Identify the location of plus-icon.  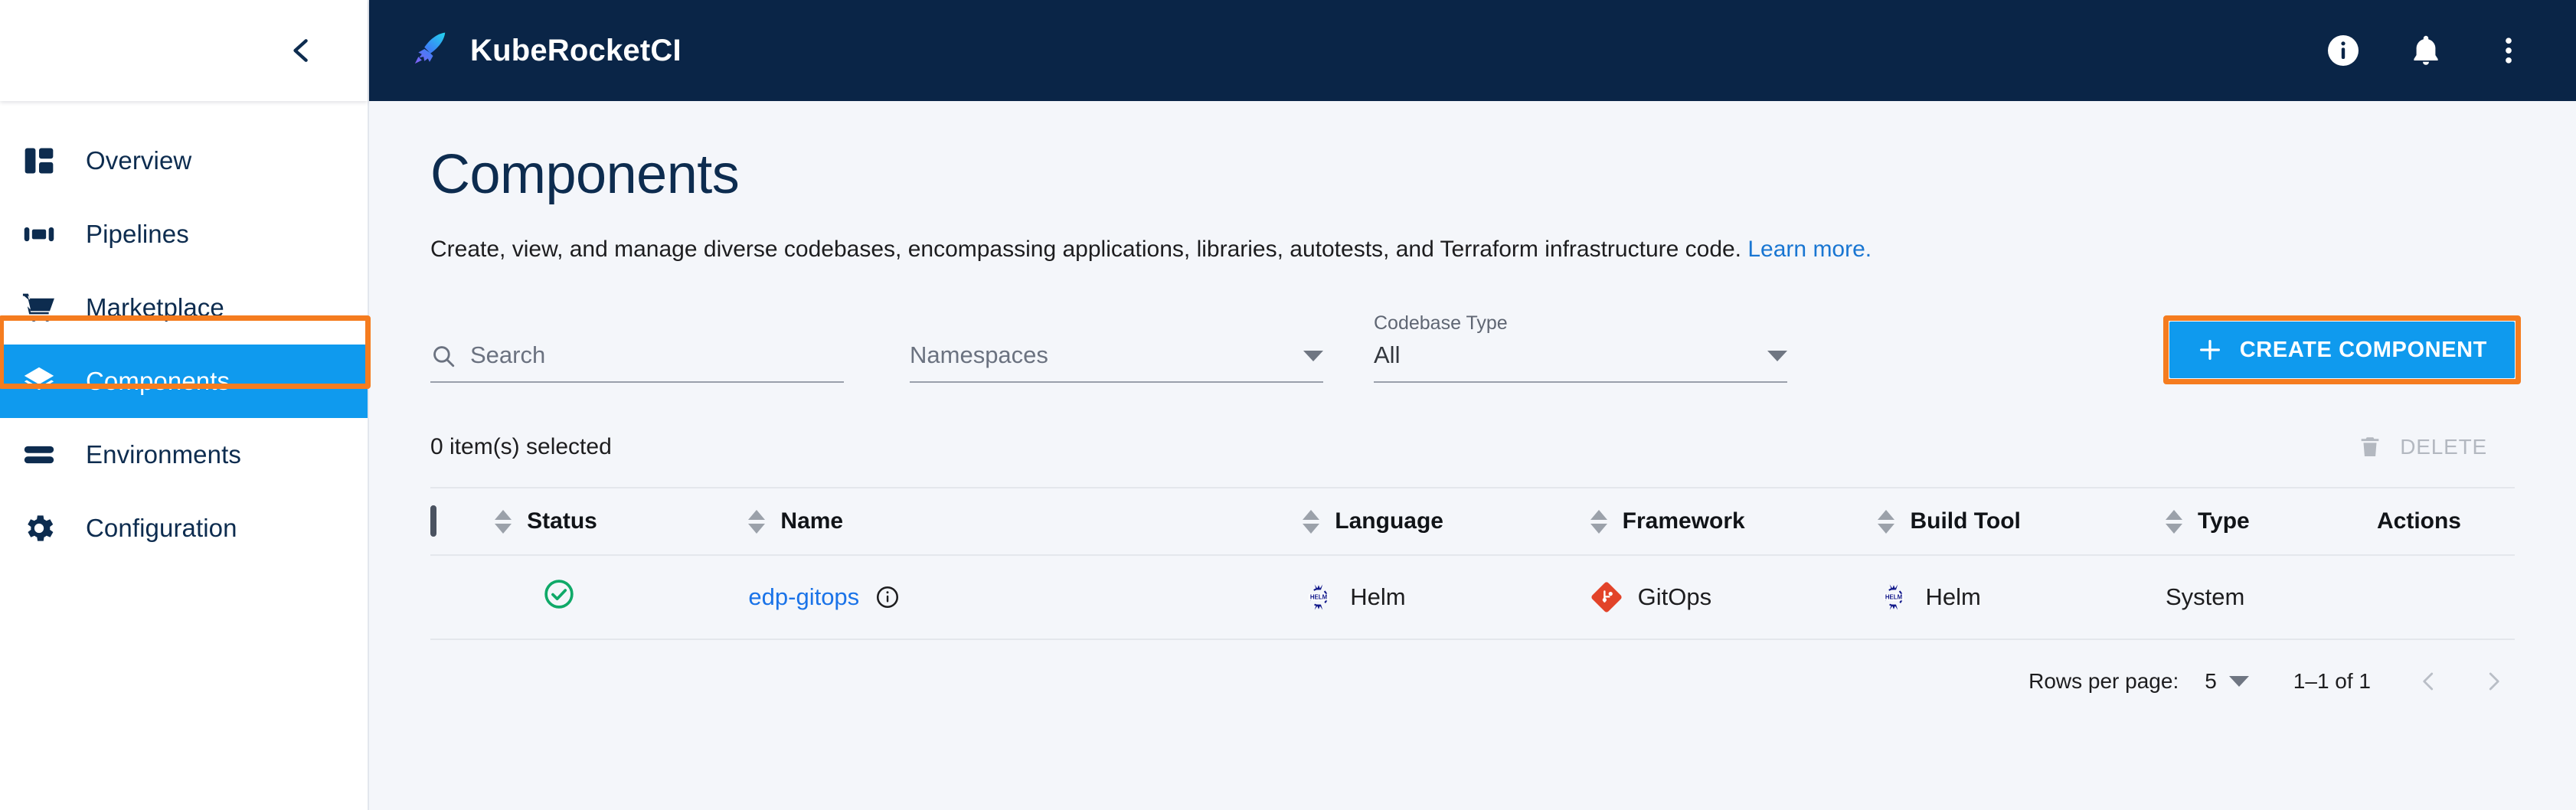
(2209, 350).